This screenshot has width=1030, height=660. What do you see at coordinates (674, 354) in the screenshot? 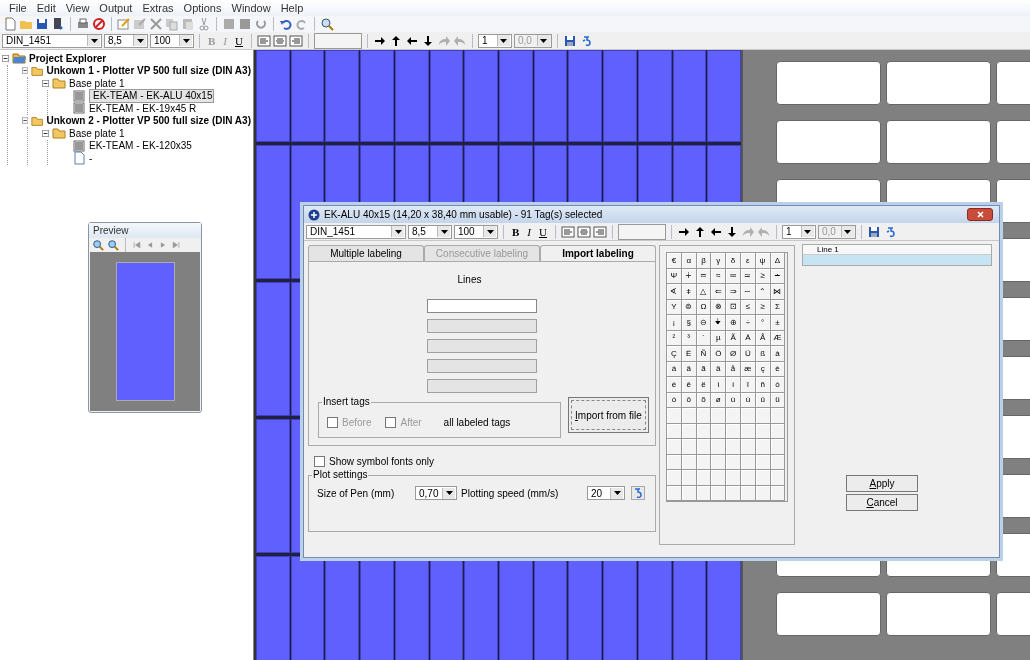
I see `symbol-key: Ç` at bounding box center [674, 354].